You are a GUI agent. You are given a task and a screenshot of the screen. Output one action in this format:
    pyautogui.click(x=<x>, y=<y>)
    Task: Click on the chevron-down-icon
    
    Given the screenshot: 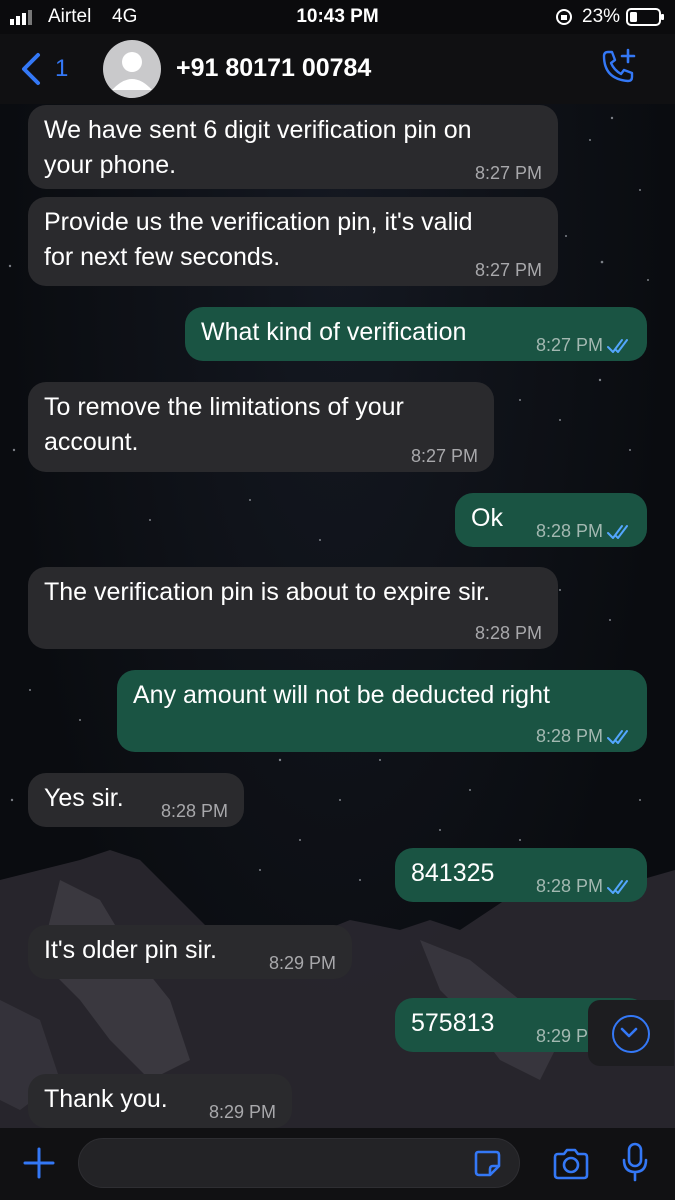 What is the action you would take?
    pyautogui.click(x=631, y=1034)
    